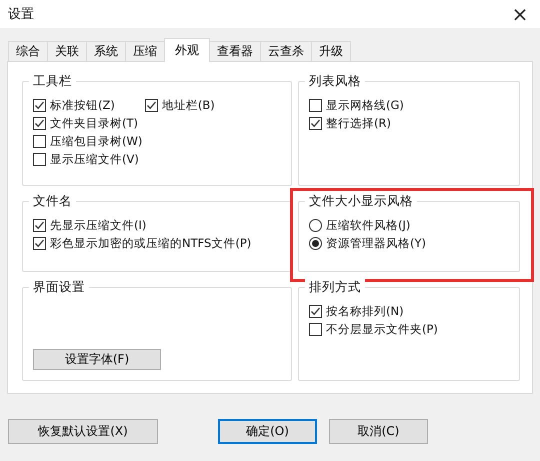 This screenshot has height=461, width=540. Describe the element at coordinates (85, 123) in the screenshot. I see `checkbox: 文件夹目录树(T)` at that location.